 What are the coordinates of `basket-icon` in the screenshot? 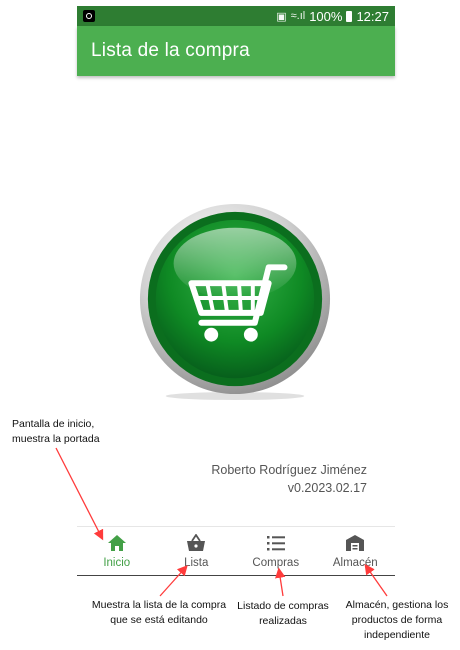 It's located at (196, 542).